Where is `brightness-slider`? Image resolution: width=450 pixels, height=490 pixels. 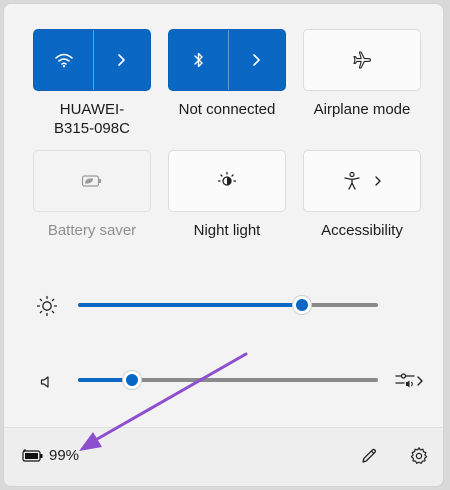 brightness-slider is located at coordinates (228, 305).